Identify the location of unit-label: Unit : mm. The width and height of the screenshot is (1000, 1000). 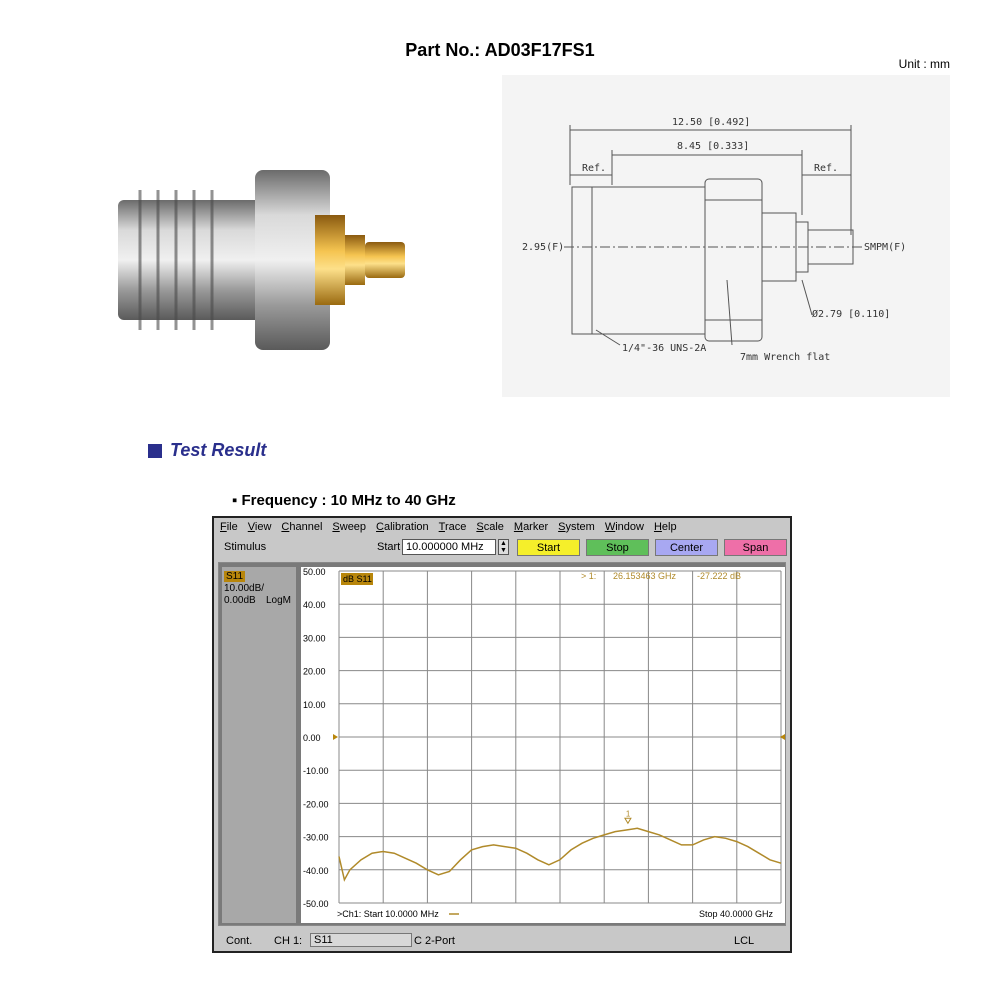
(924, 64).